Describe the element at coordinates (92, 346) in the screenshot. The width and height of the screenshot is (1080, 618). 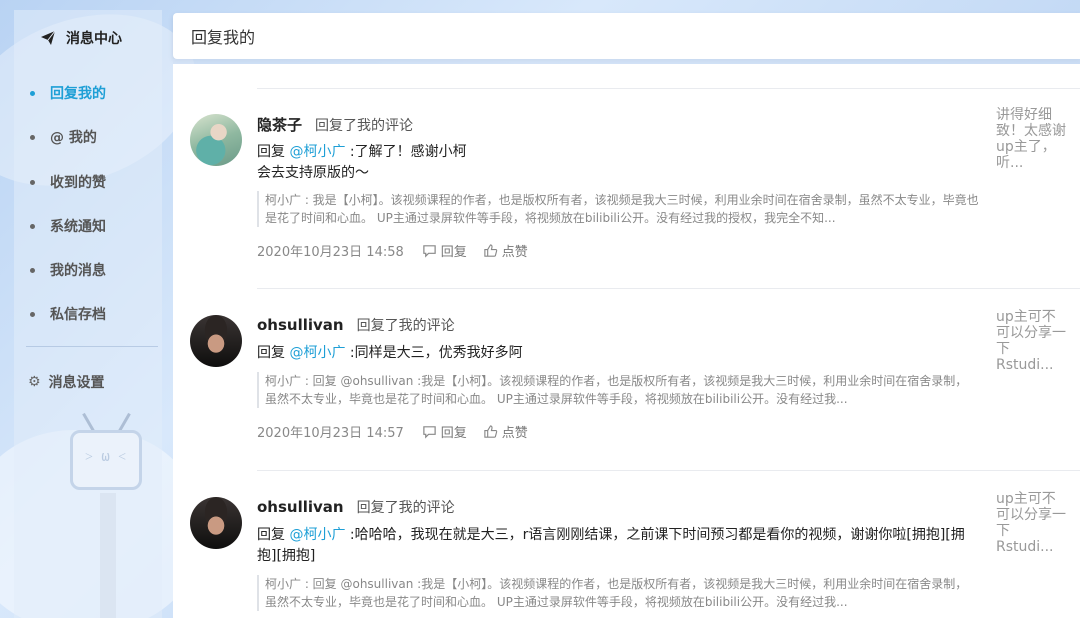
I see `sidebar-divider` at that location.